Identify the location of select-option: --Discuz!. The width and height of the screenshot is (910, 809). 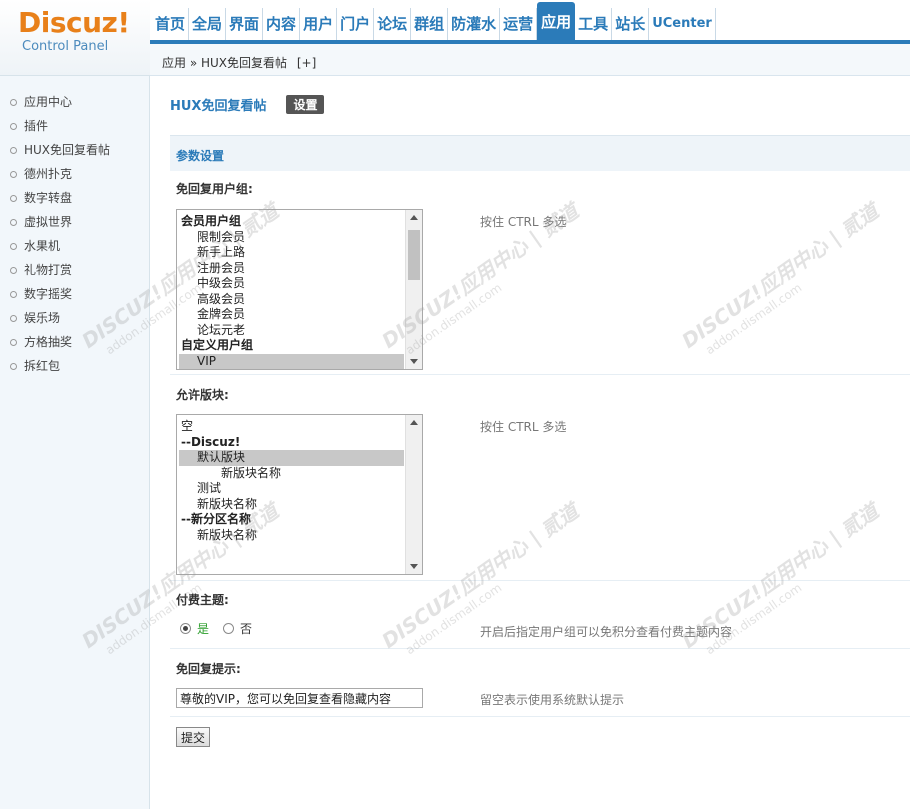
(291, 443).